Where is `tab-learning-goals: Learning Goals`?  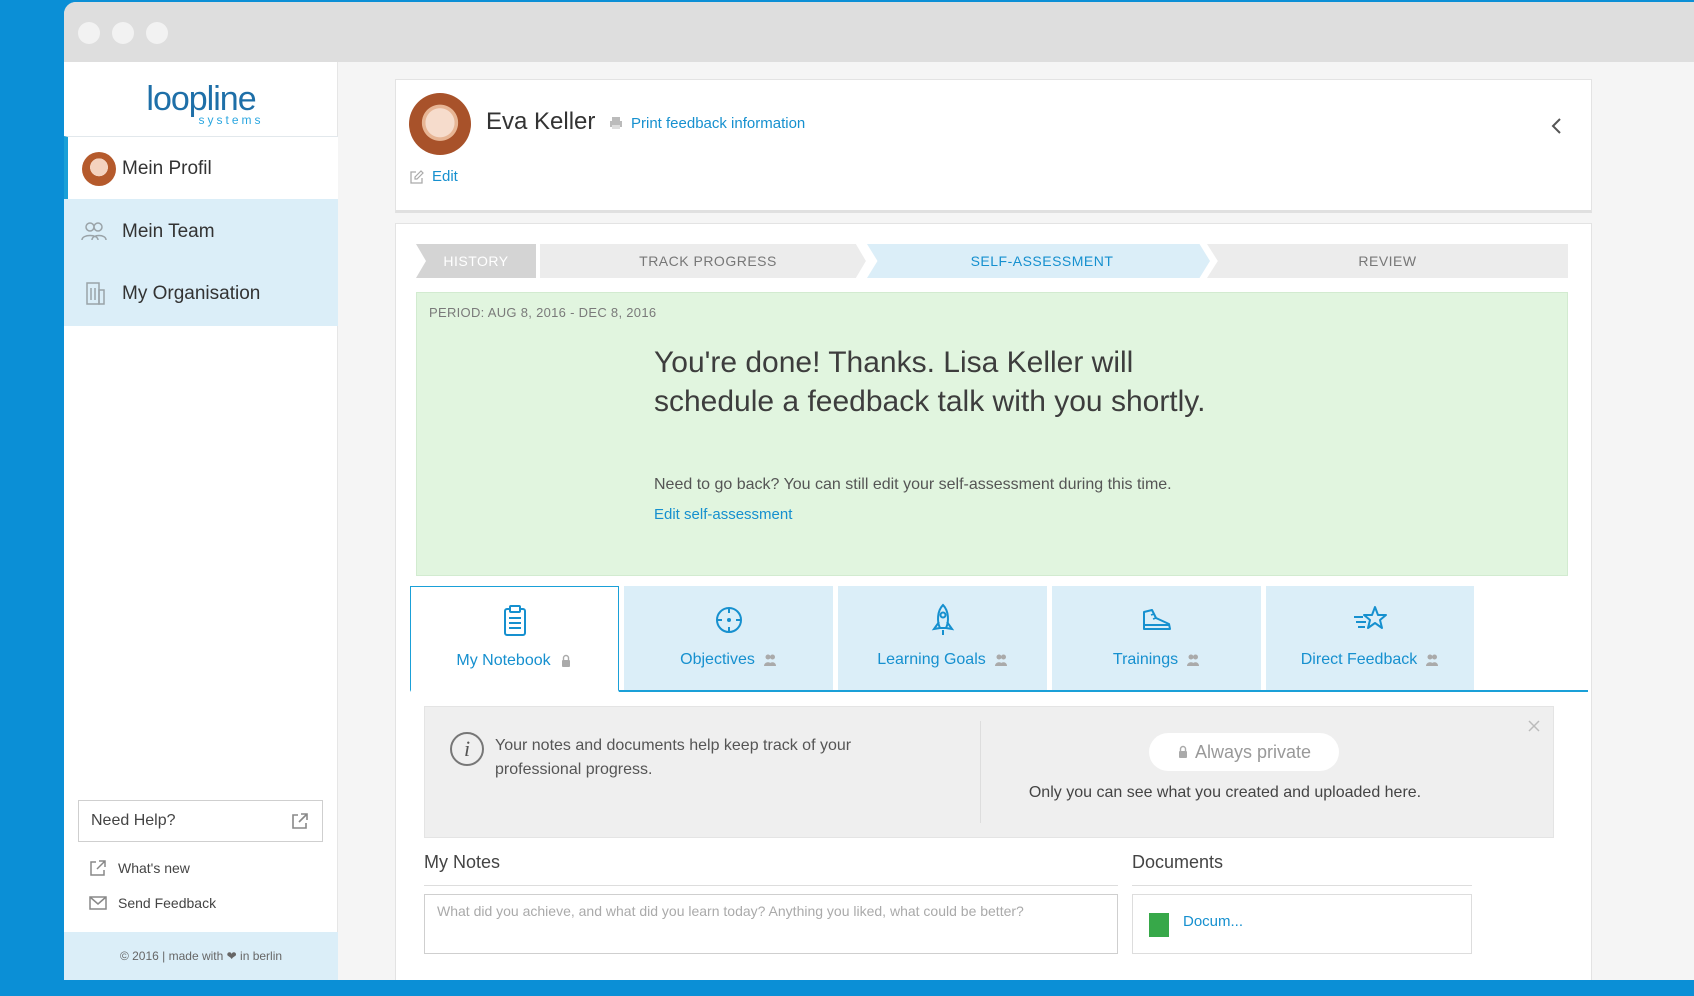
tab-learning-goals: Learning Goals is located at coordinates (942, 638).